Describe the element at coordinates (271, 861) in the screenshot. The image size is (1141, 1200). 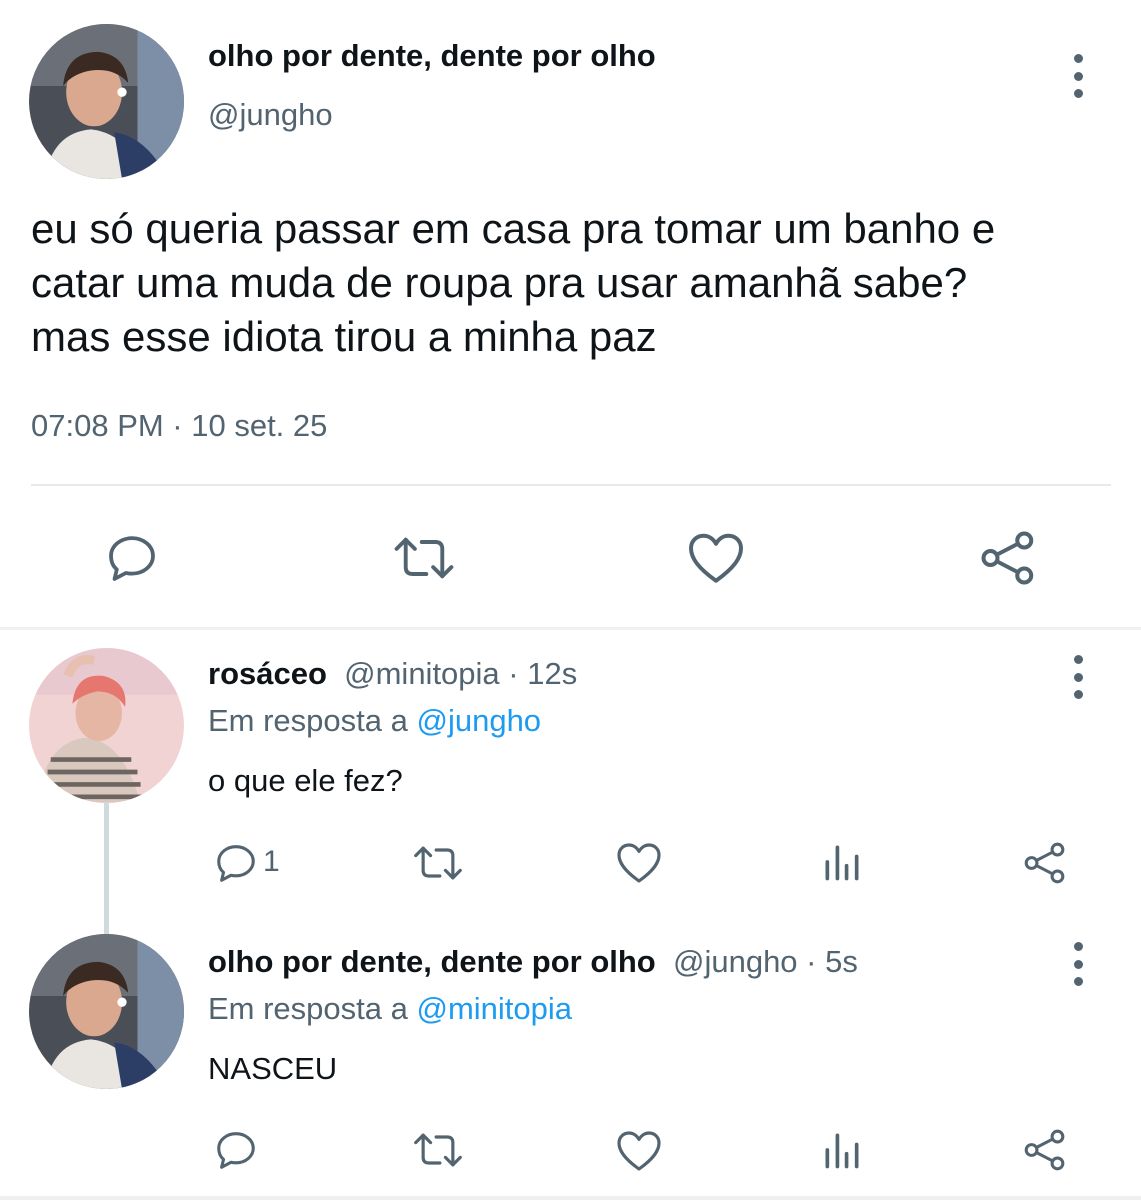
I see `reply-count: 1` at that location.